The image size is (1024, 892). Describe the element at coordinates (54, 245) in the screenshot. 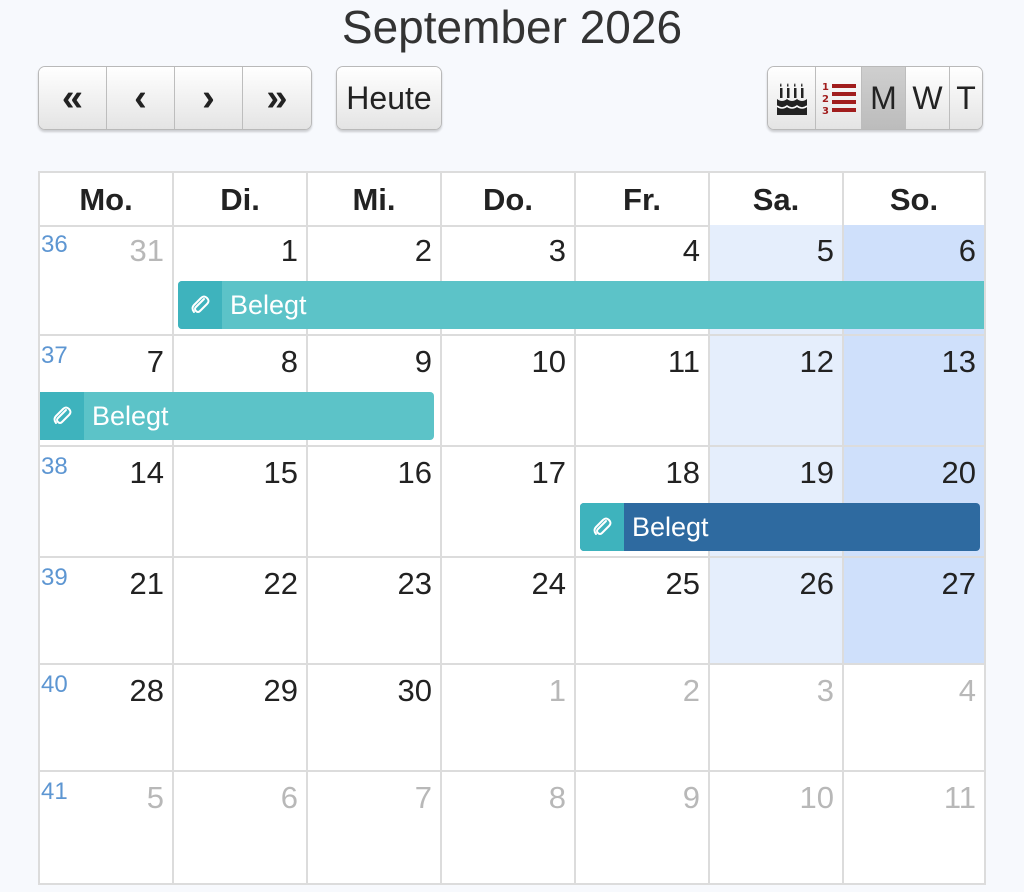

I see `week-number: 36` at that location.